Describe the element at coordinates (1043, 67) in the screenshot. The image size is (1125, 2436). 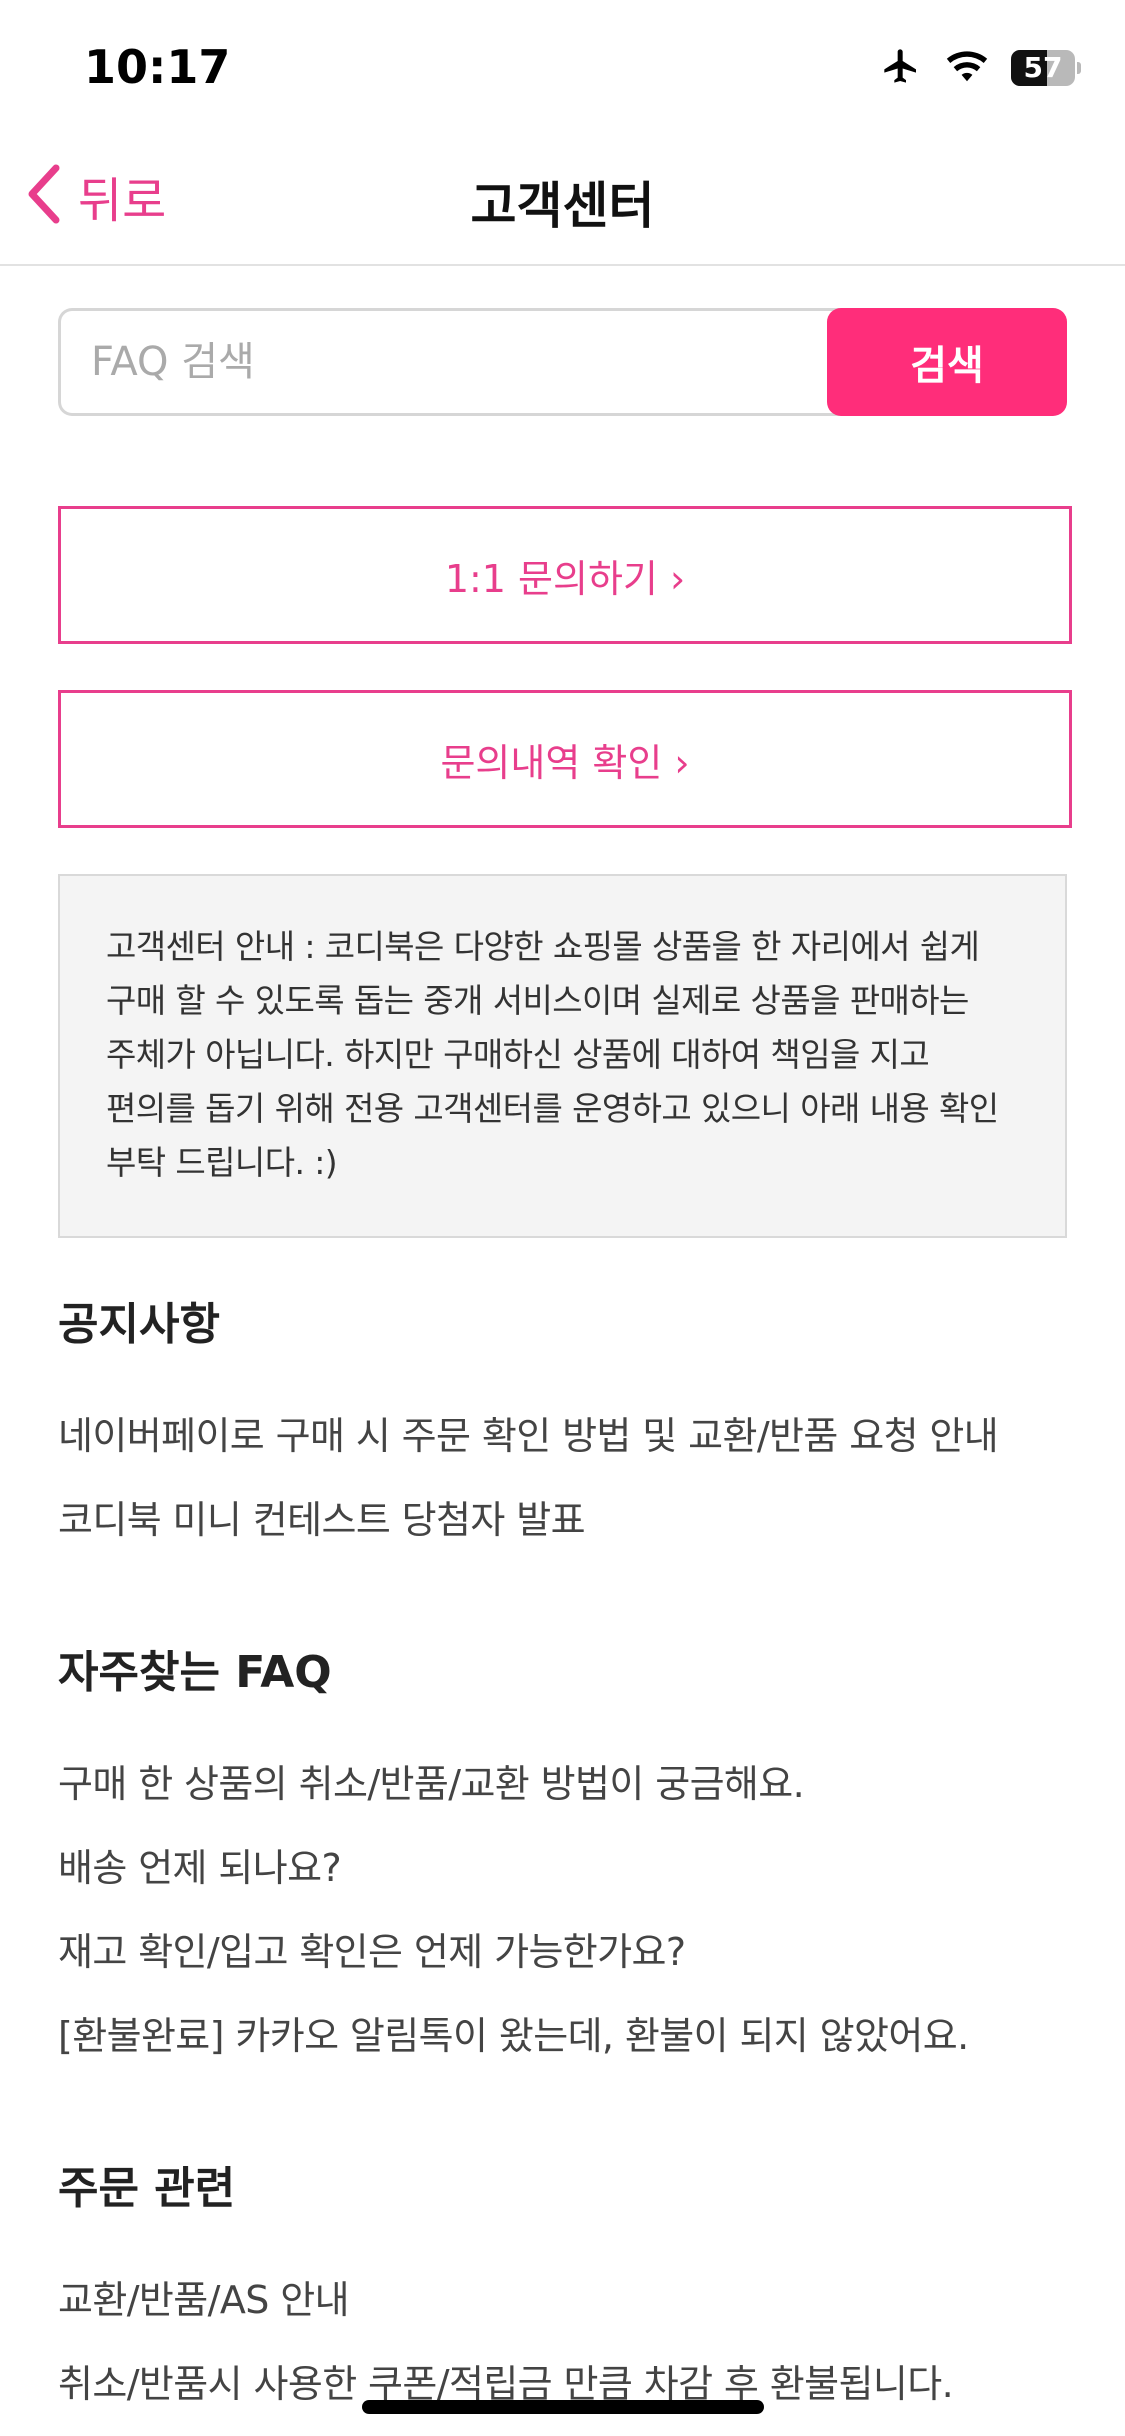
I see `battery-percent: 57` at that location.